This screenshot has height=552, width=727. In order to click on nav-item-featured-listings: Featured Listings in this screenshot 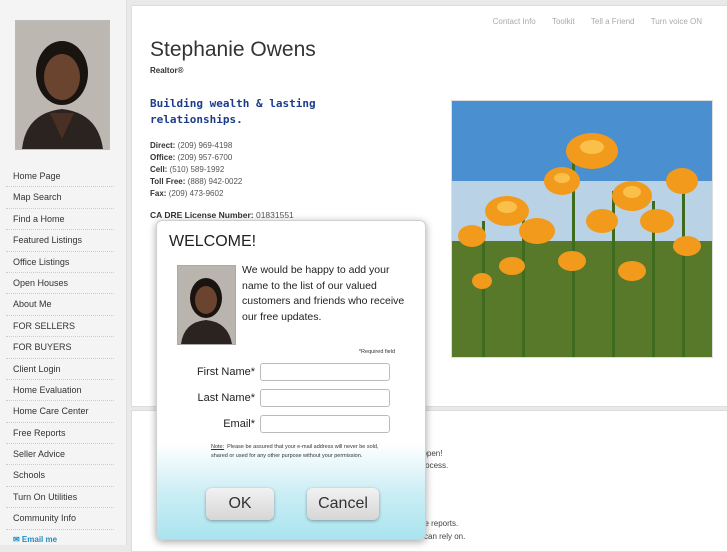, I will do `click(60, 241)`.